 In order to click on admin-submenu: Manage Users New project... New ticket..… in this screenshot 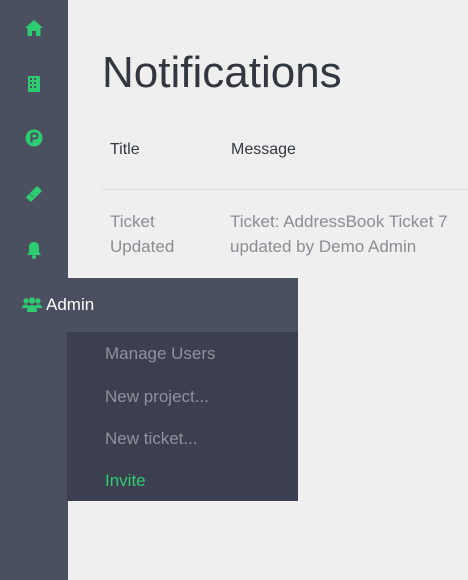, I will do `click(182, 416)`.